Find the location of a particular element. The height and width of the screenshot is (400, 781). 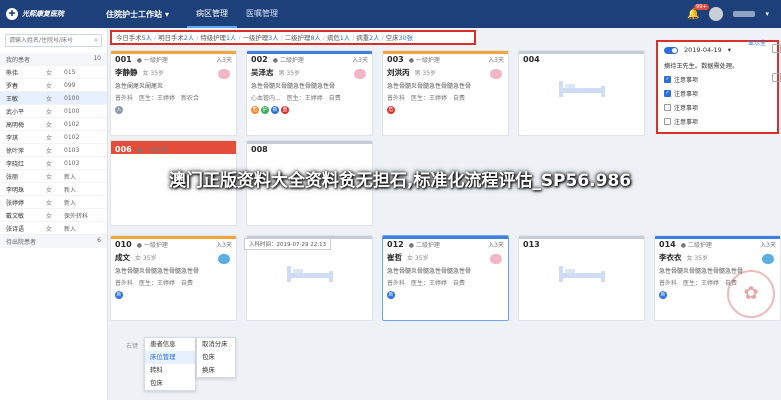

summary-item: 空床30张 is located at coordinates (399, 37).